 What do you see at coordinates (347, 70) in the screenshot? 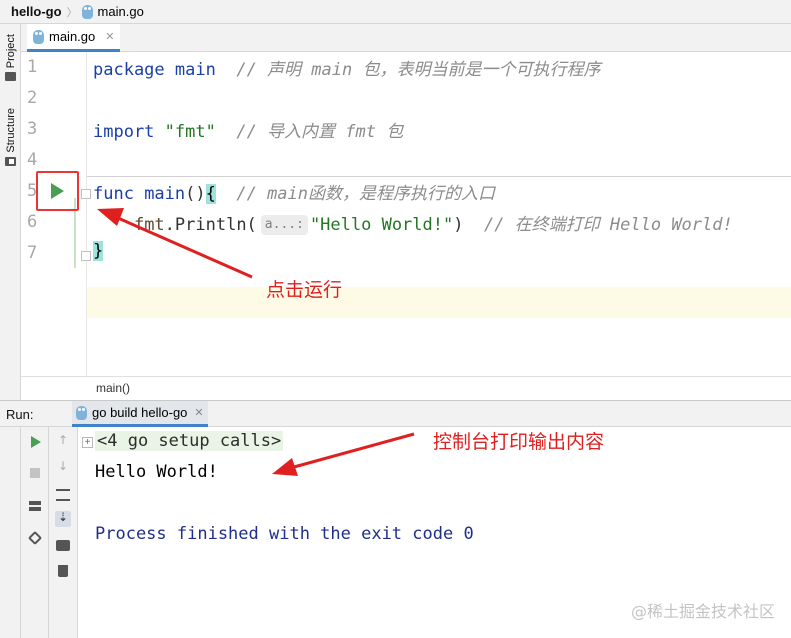
I see `code-line-1: package main // 声明 main 包，表明当前是一个可执行程序` at bounding box center [347, 70].